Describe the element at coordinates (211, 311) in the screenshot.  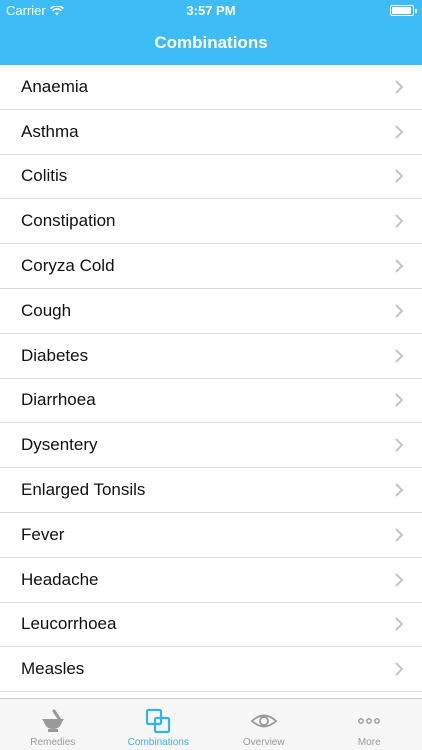
I see `list-item: Cough` at that location.